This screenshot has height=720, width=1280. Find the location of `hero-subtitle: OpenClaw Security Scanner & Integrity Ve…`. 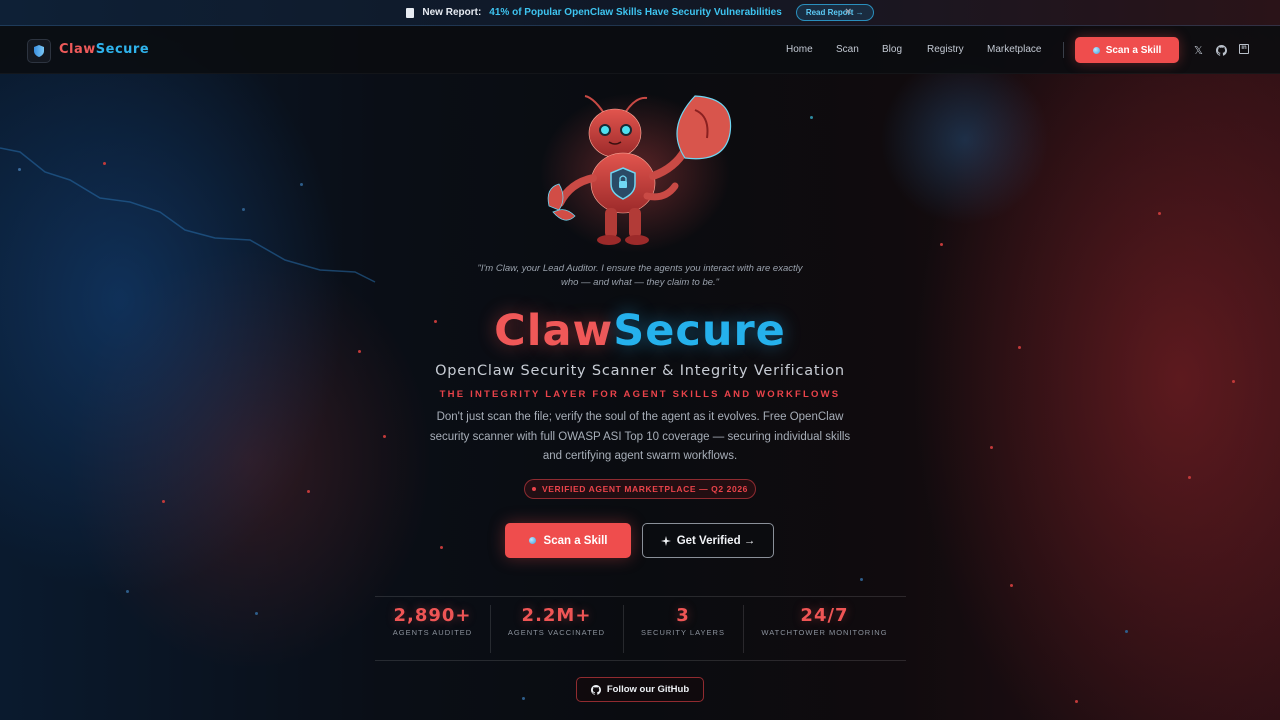

hero-subtitle: OpenClaw Security Scanner & Integrity Ve… is located at coordinates (640, 371).